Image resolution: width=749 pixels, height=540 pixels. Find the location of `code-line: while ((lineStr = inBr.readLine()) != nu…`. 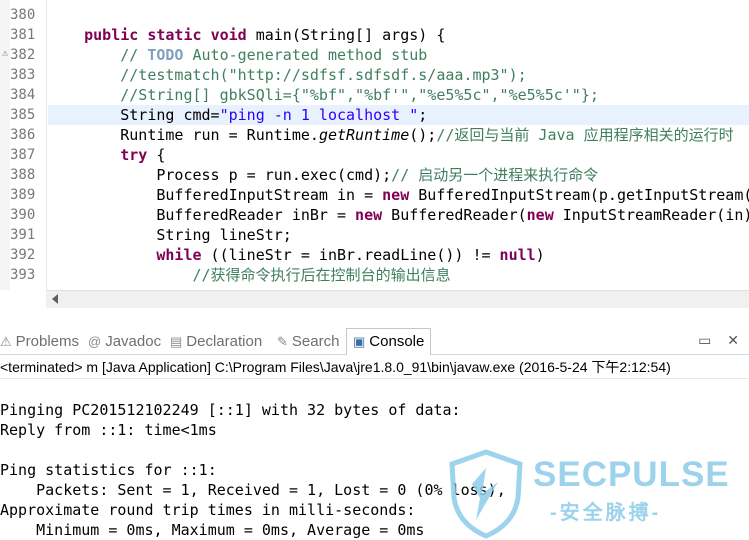

code-line: while ((lineStr = inBr.readLine()) != nu… is located at coordinates (398, 255).